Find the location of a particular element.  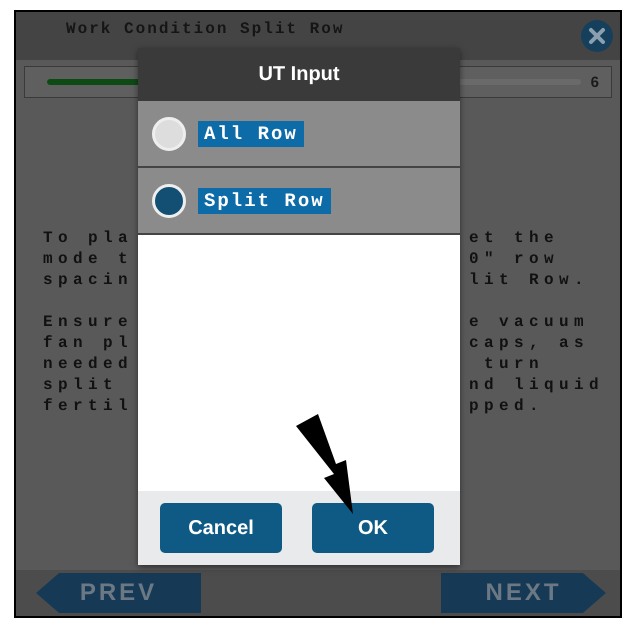

radio-option: Split Row is located at coordinates (299, 201).